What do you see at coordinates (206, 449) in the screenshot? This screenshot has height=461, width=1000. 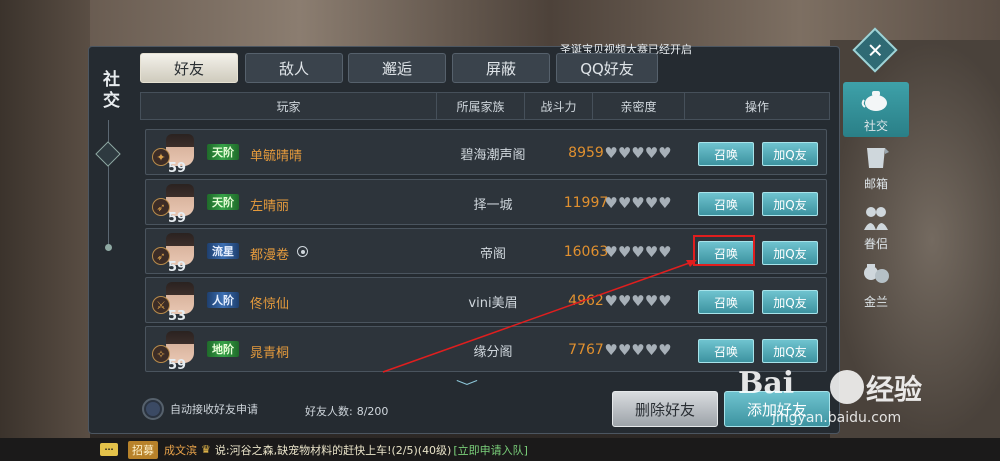 I see `chat-user-emblem-icon: ♛` at bounding box center [206, 449].